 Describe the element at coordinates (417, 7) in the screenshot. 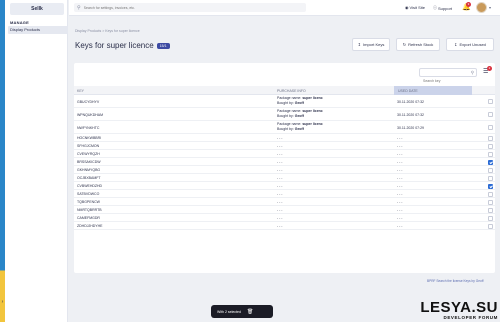

I see `visit-site-label: Visit Site` at that location.